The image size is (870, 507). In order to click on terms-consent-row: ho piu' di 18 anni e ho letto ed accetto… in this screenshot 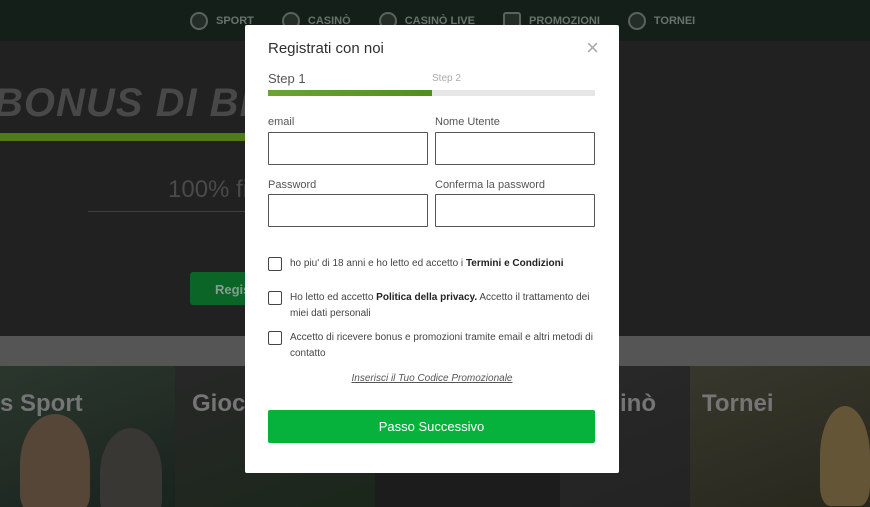, I will do `click(433, 264)`.